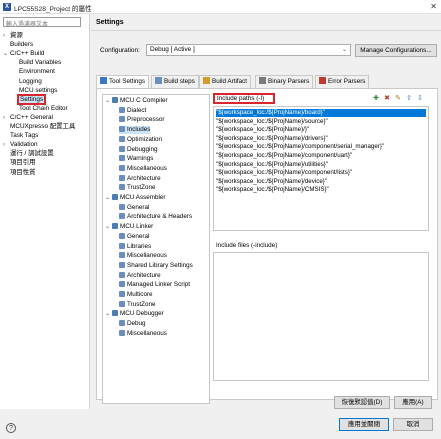  Describe the element at coordinates (398, 99) in the screenshot. I see `edit-icon: ✎` at that location.